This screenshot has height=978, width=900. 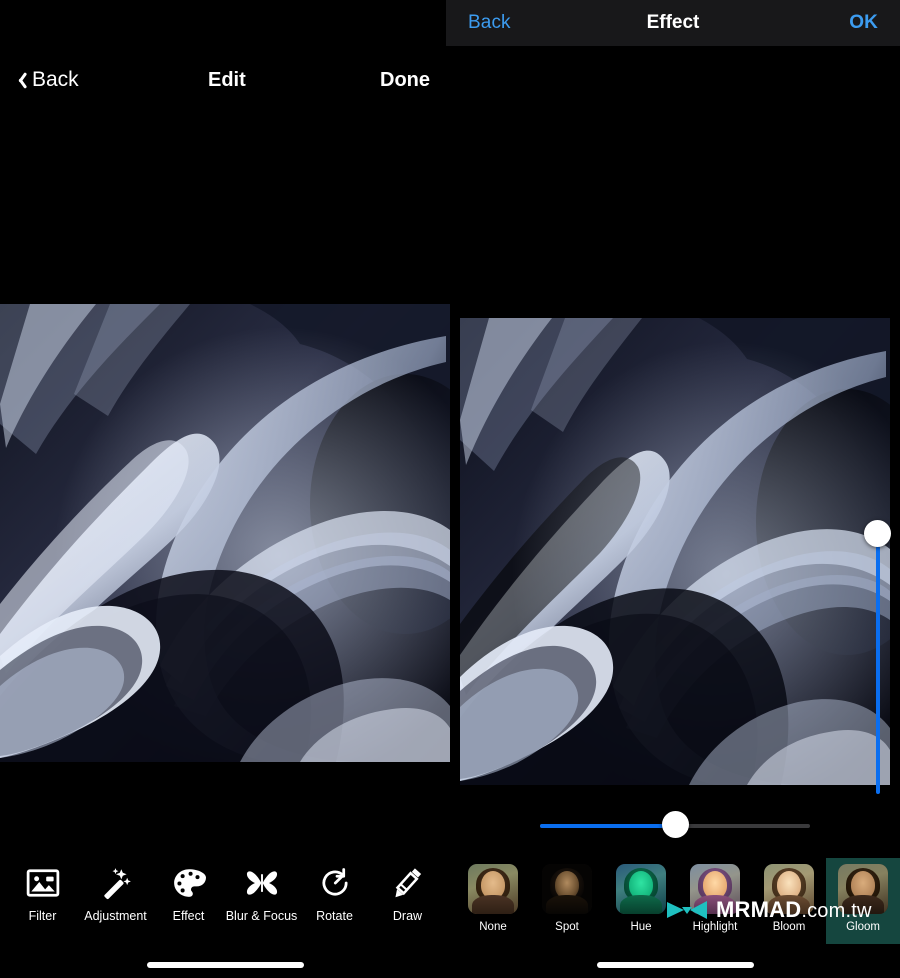 What do you see at coordinates (189, 883) in the screenshot?
I see `palette-icon` at bounding box center [189, 883].